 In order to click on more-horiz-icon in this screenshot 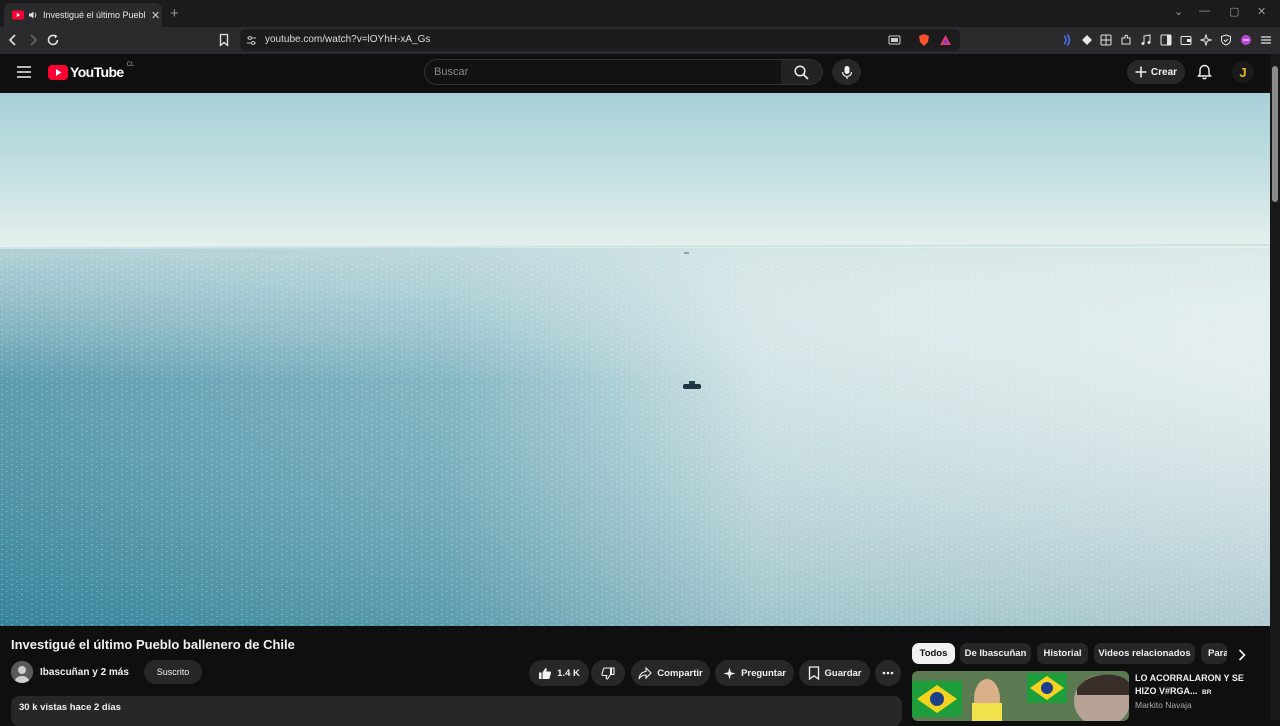, I will do `click(888, 673)`.